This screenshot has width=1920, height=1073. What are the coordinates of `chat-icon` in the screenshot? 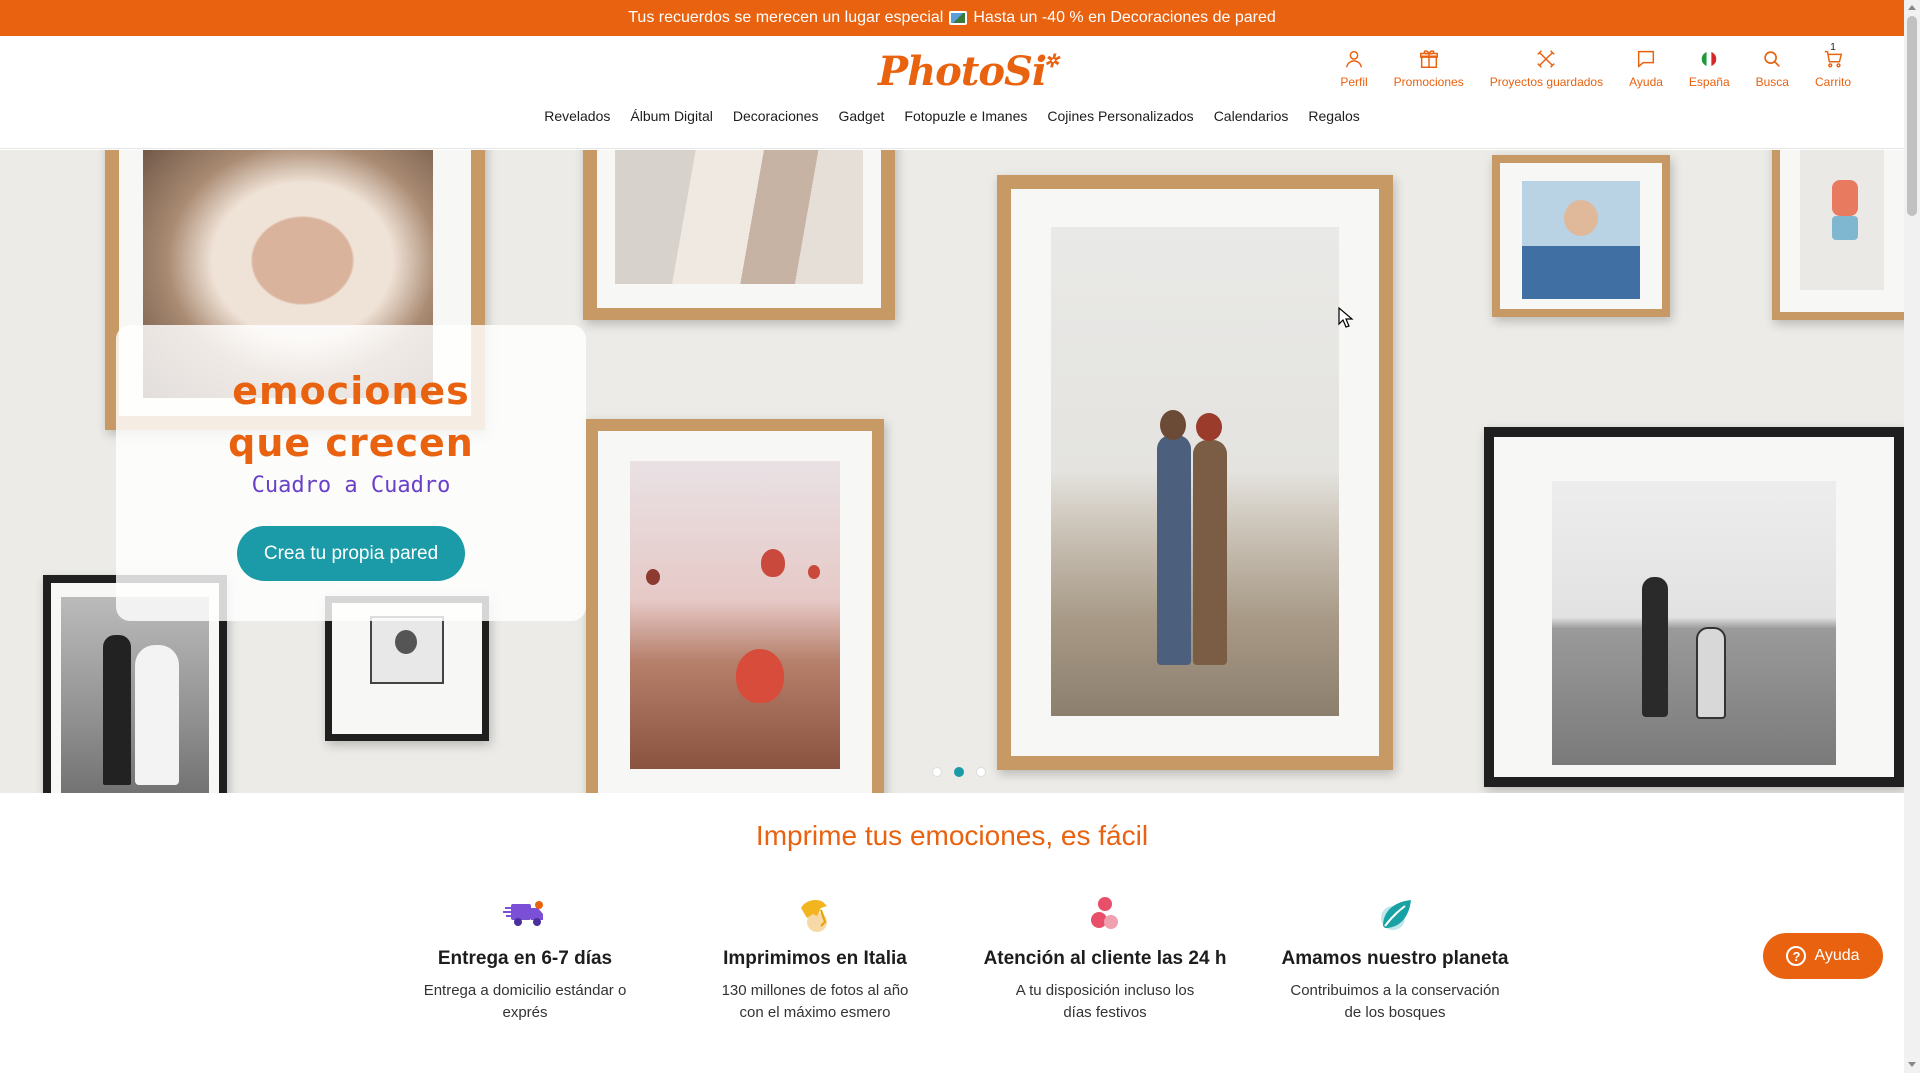 It's located at (1646, 59).